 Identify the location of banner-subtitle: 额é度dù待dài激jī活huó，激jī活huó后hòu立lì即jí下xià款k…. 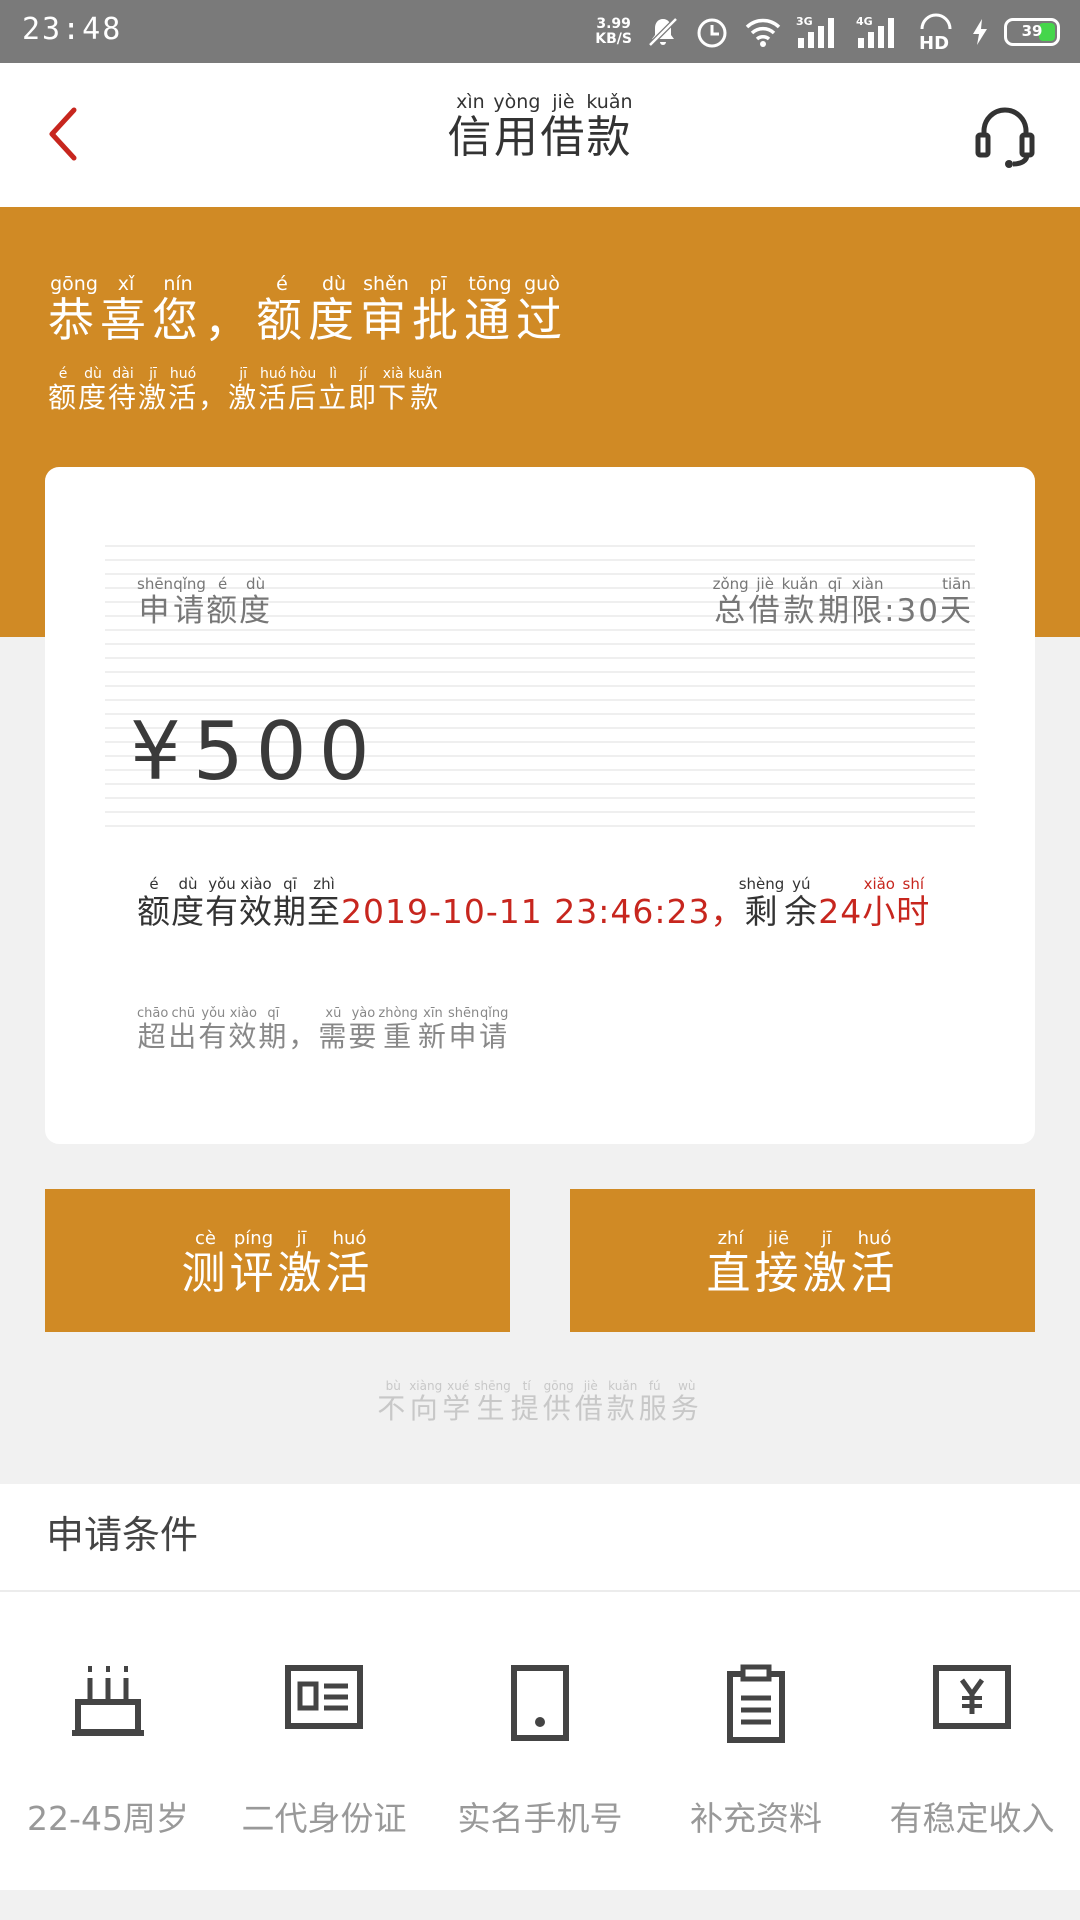
(245, 390).